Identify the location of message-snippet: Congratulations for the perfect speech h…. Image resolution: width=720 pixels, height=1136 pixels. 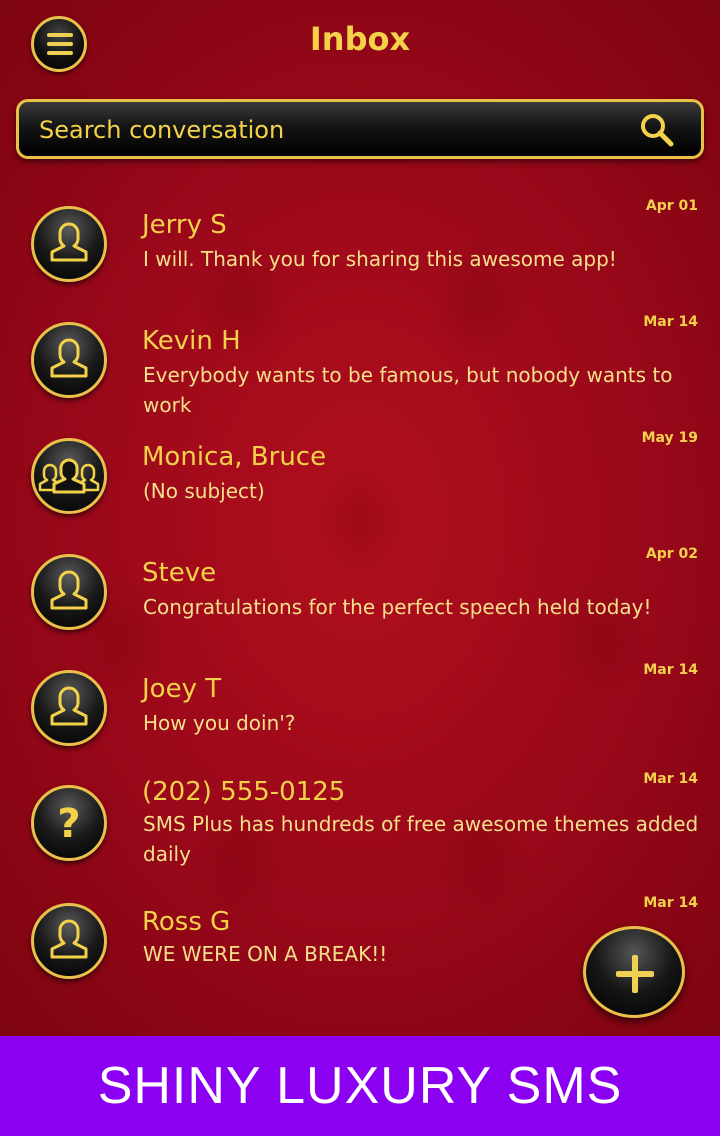
(397, 607).